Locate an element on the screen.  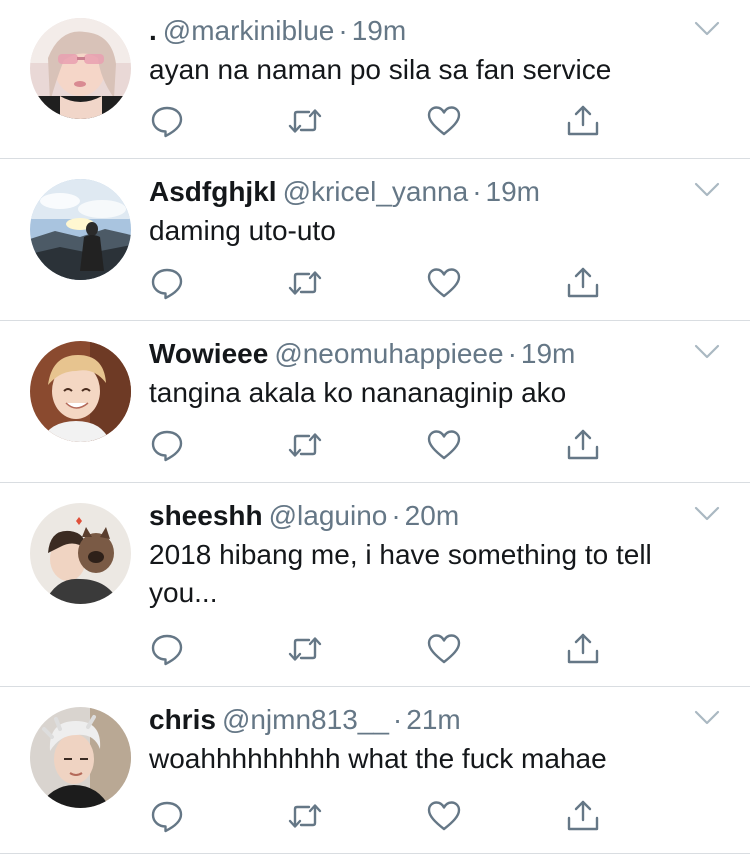
tweet-text: ayan na naman po sila sa fan service is located at coordinates (380, 69).